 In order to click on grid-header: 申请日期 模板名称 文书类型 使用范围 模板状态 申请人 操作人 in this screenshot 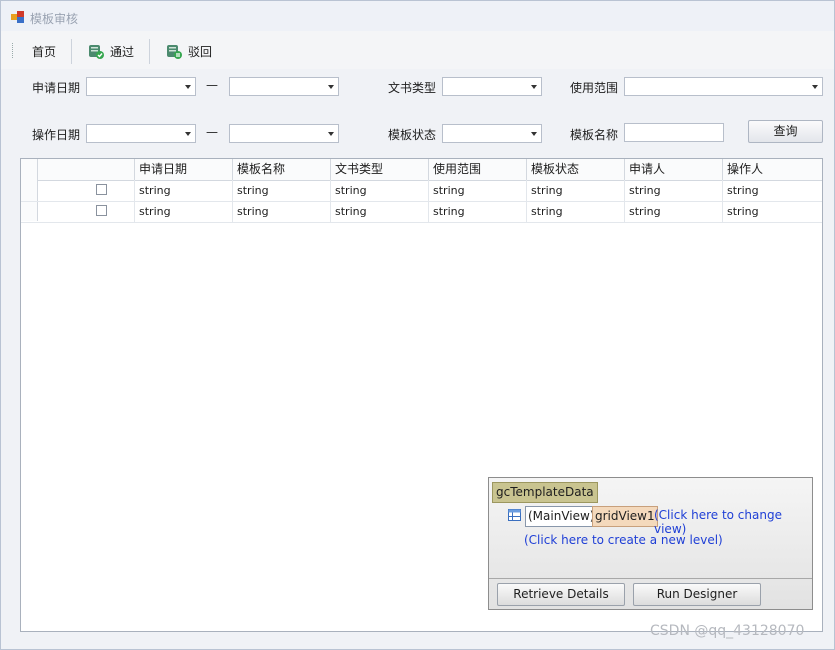, I will do `click(421, 170)`.